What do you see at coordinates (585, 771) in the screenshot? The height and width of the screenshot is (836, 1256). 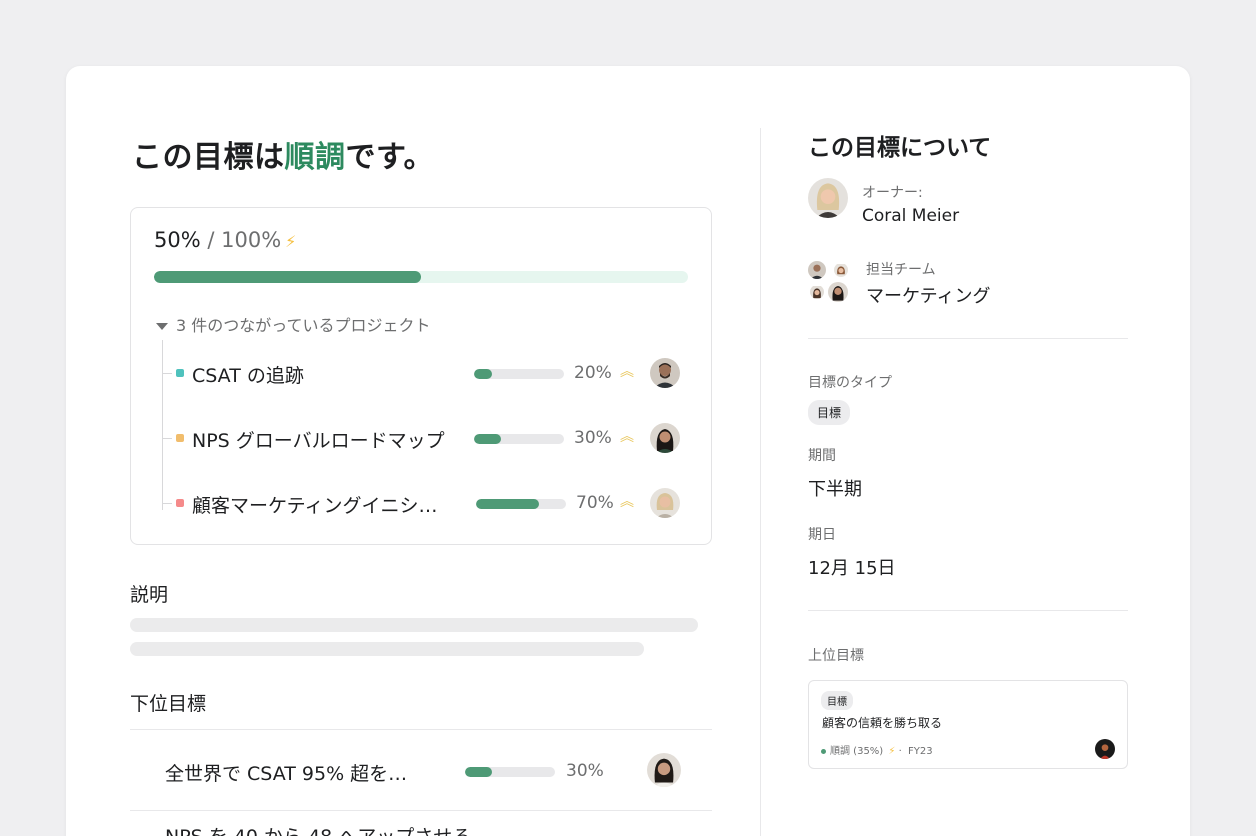 I see `sub-goal-percent: 30%` at bounding box center [585, 771].